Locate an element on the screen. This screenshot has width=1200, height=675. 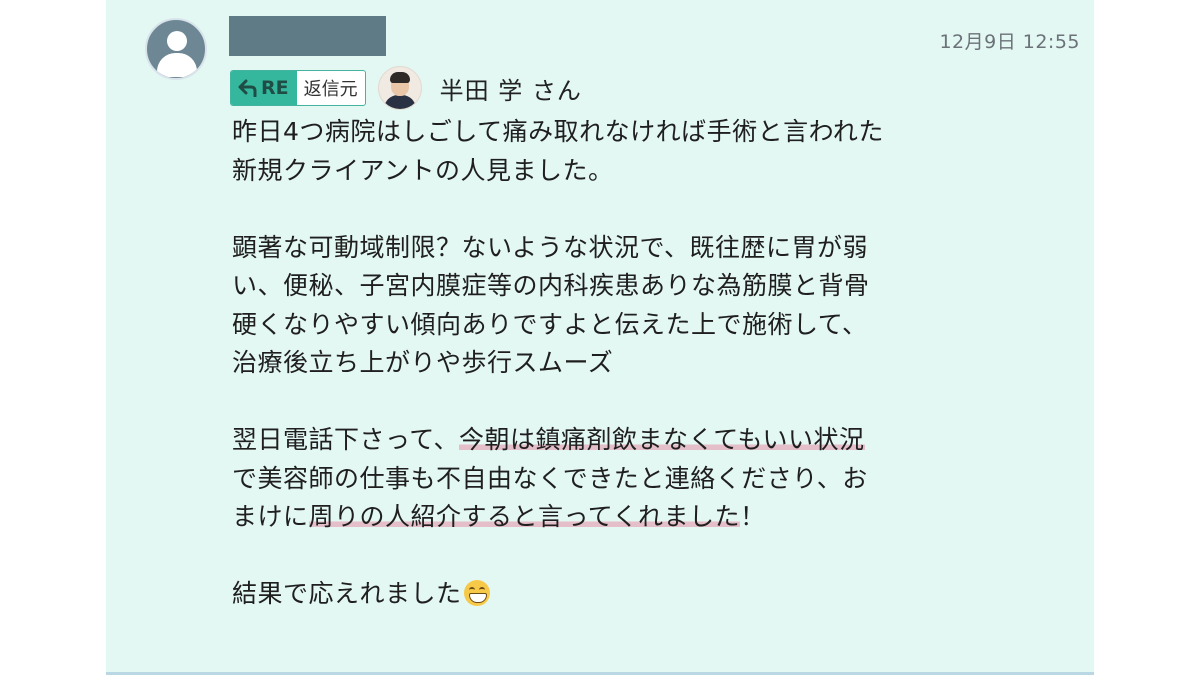
message-line: 昨日4つ病院はしごして痛み取れなければ手術と言われた is located at coordinates (558, 131).